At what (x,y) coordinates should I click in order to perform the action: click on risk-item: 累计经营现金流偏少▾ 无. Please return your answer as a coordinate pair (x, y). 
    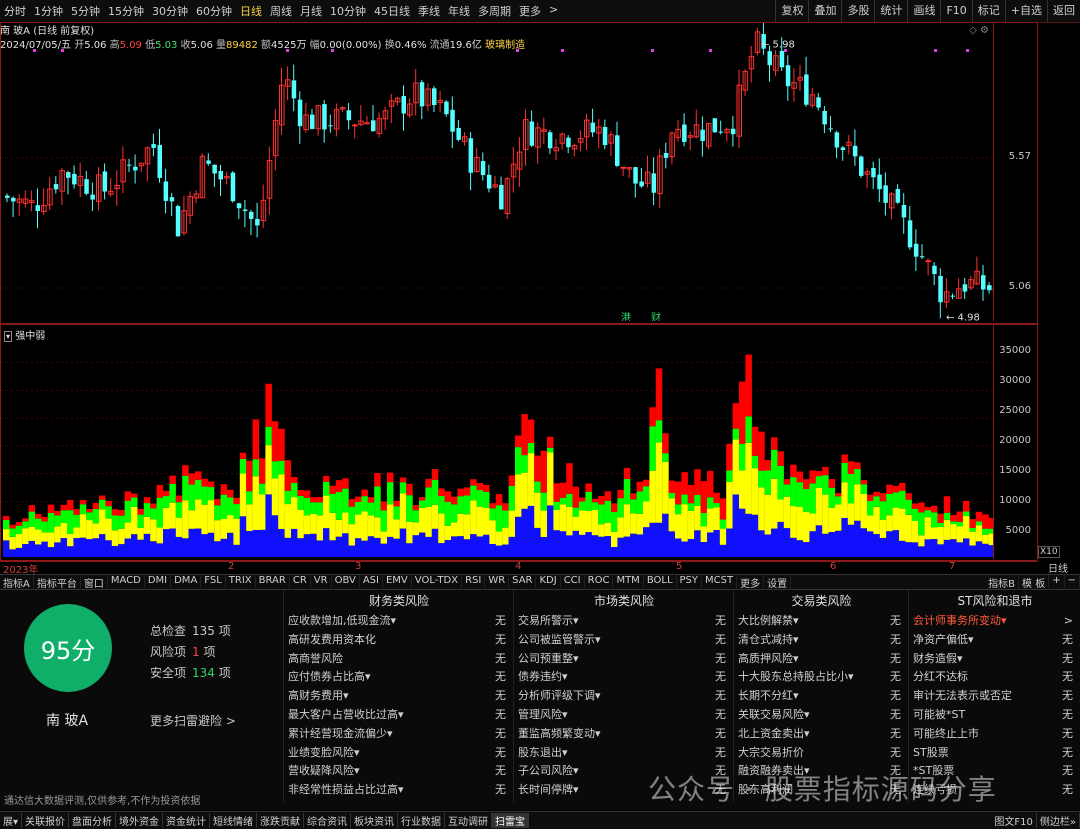
    Looking at the image, I should click on (399, 734).